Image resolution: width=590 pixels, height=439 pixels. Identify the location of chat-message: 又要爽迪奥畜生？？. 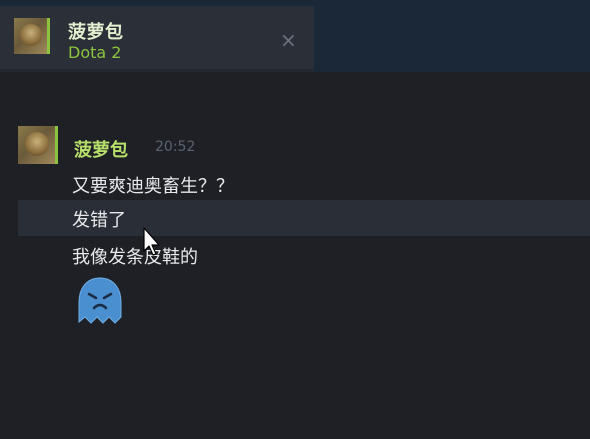
(153, 185).